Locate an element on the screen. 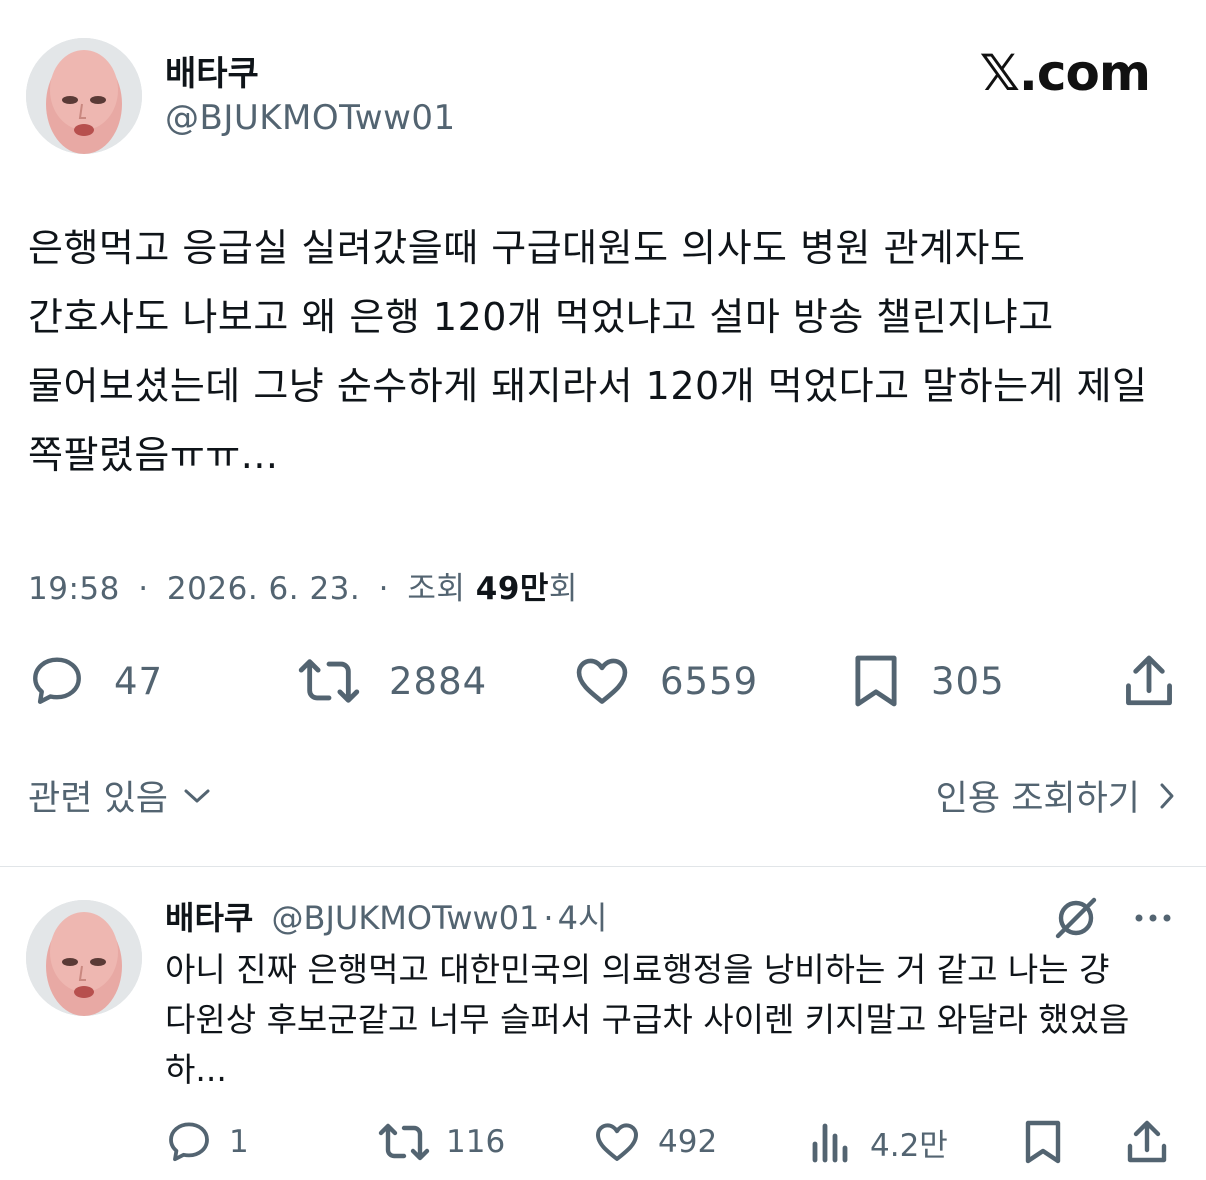  reply-reply-button: 1 is located at coordinates (207, 1142).